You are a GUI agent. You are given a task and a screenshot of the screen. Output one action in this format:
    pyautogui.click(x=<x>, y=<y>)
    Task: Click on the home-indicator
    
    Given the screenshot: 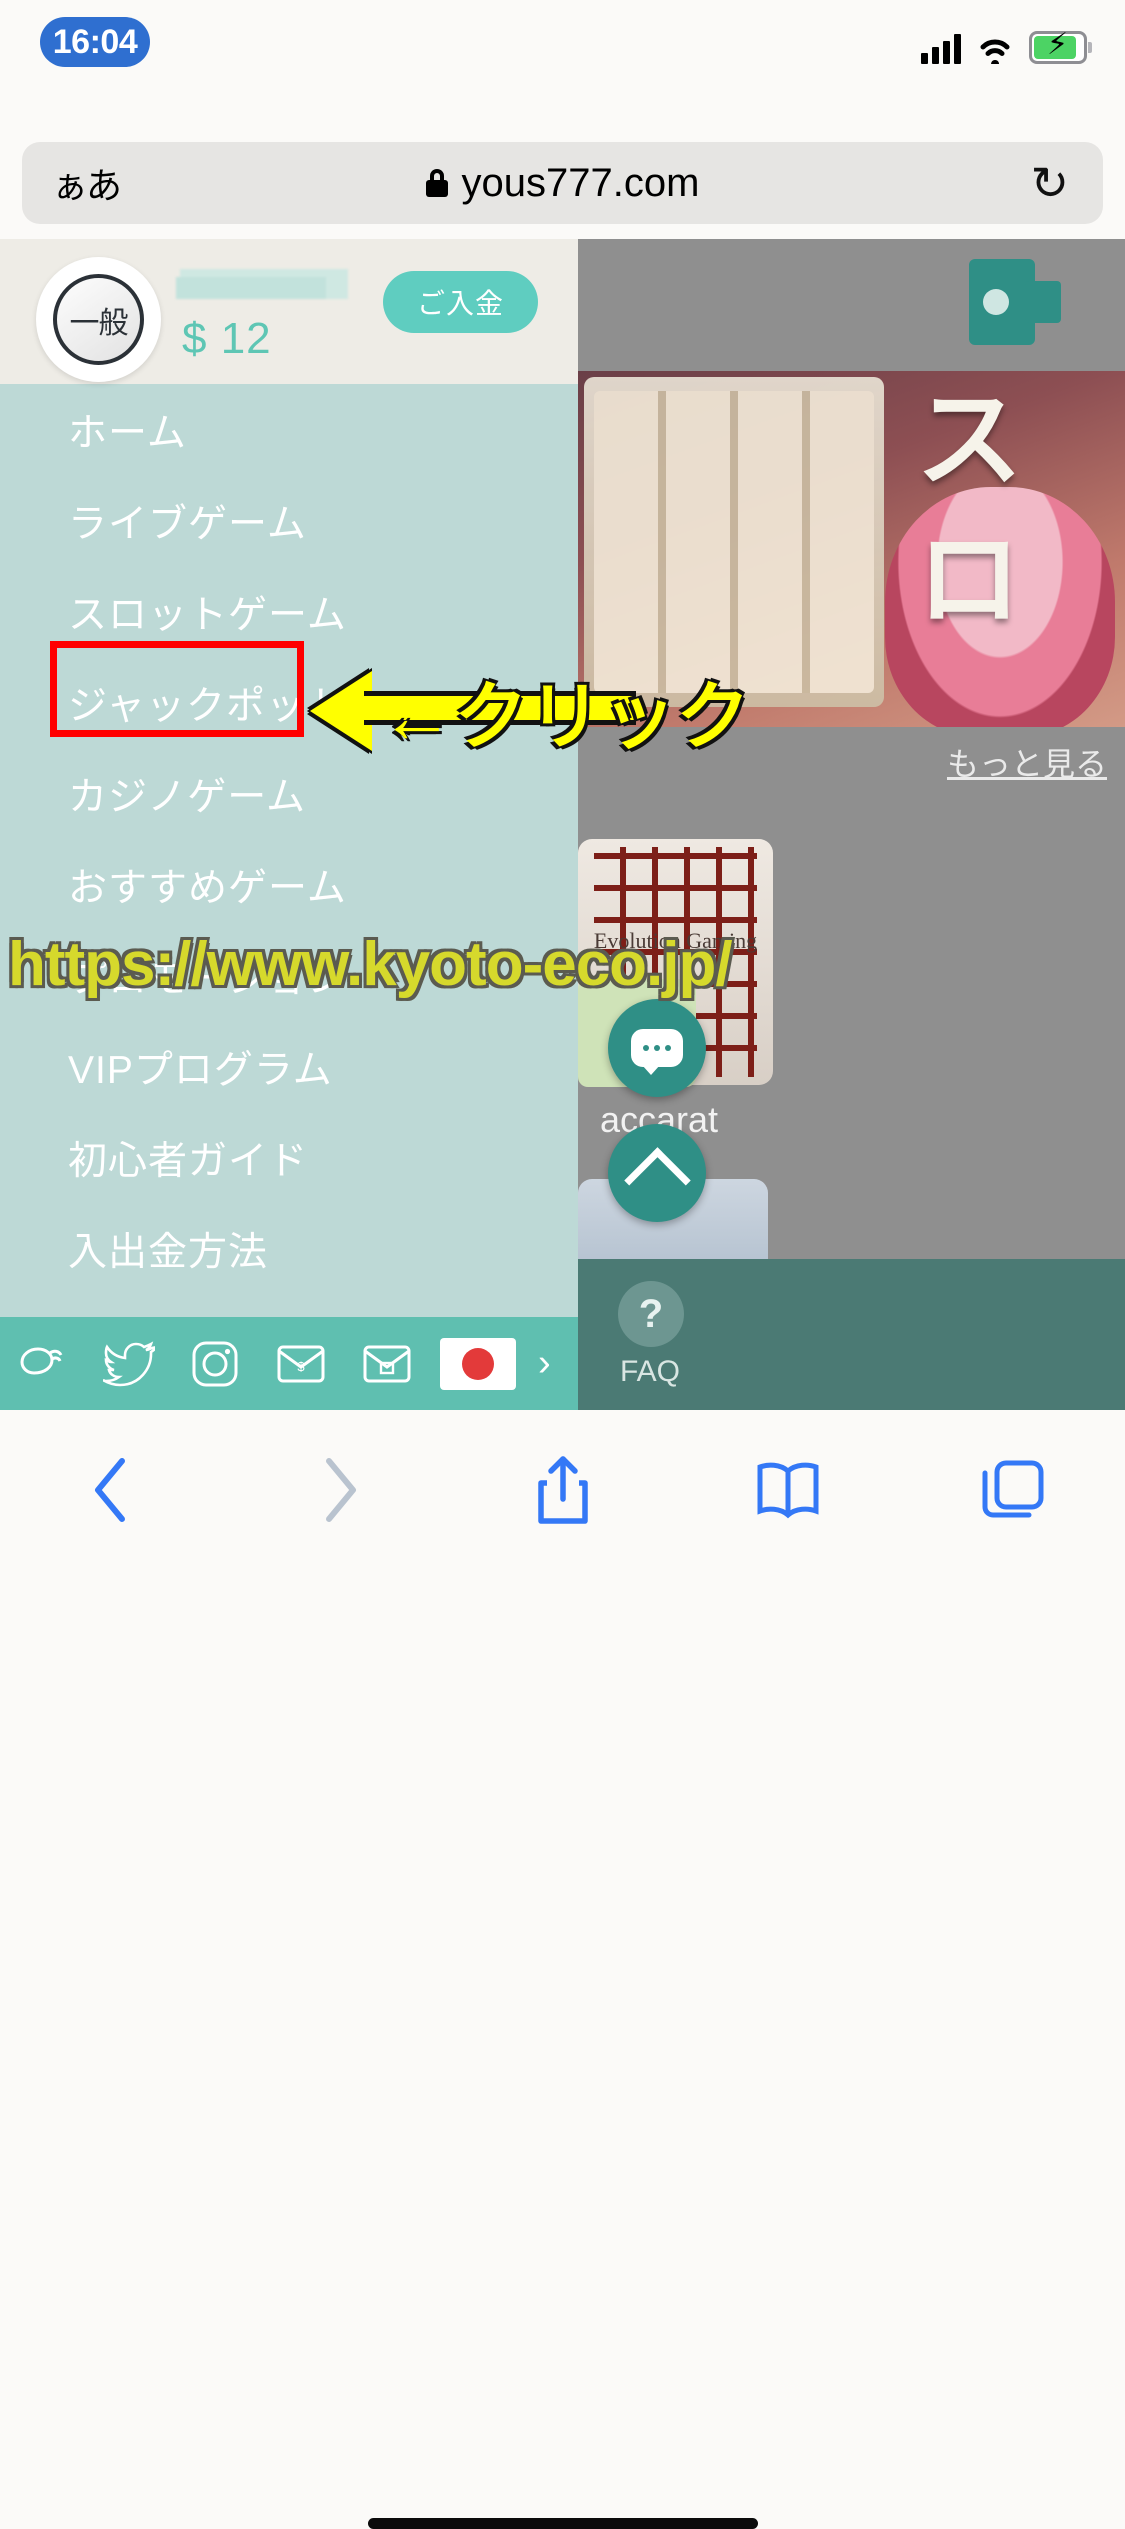 What is the action you would take?
    pyautogui.click(x=562, y=2523)
    